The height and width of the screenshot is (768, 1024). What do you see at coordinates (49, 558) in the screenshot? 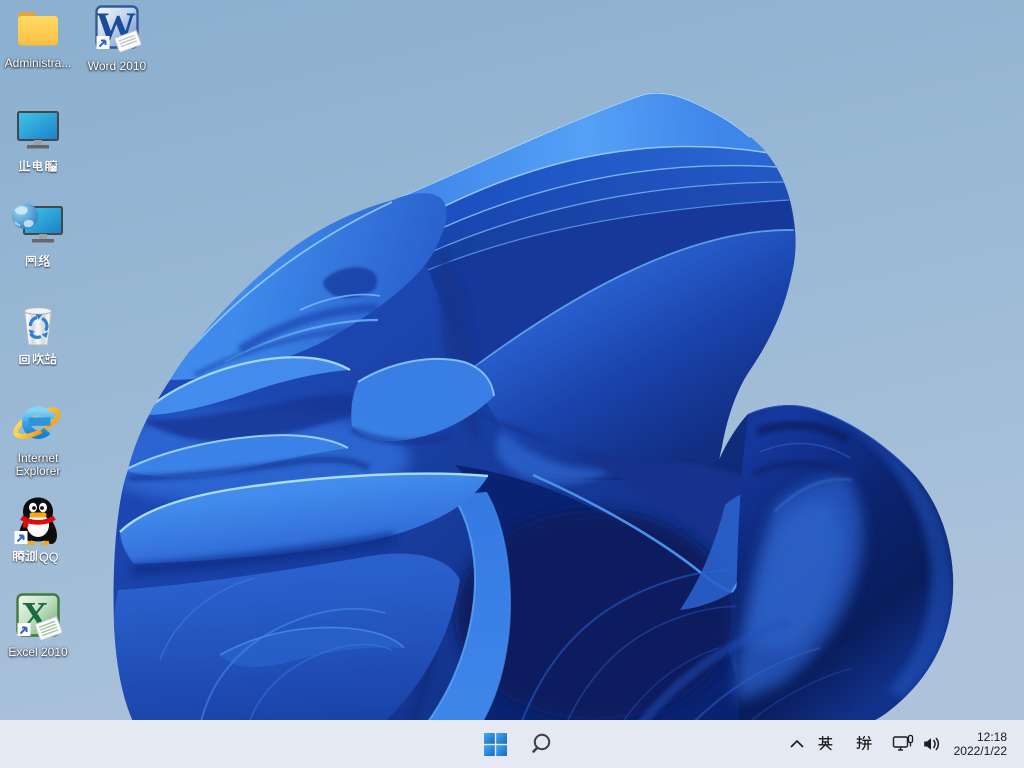
I see `svg-text: QQ` at bounding box center [49, 558].